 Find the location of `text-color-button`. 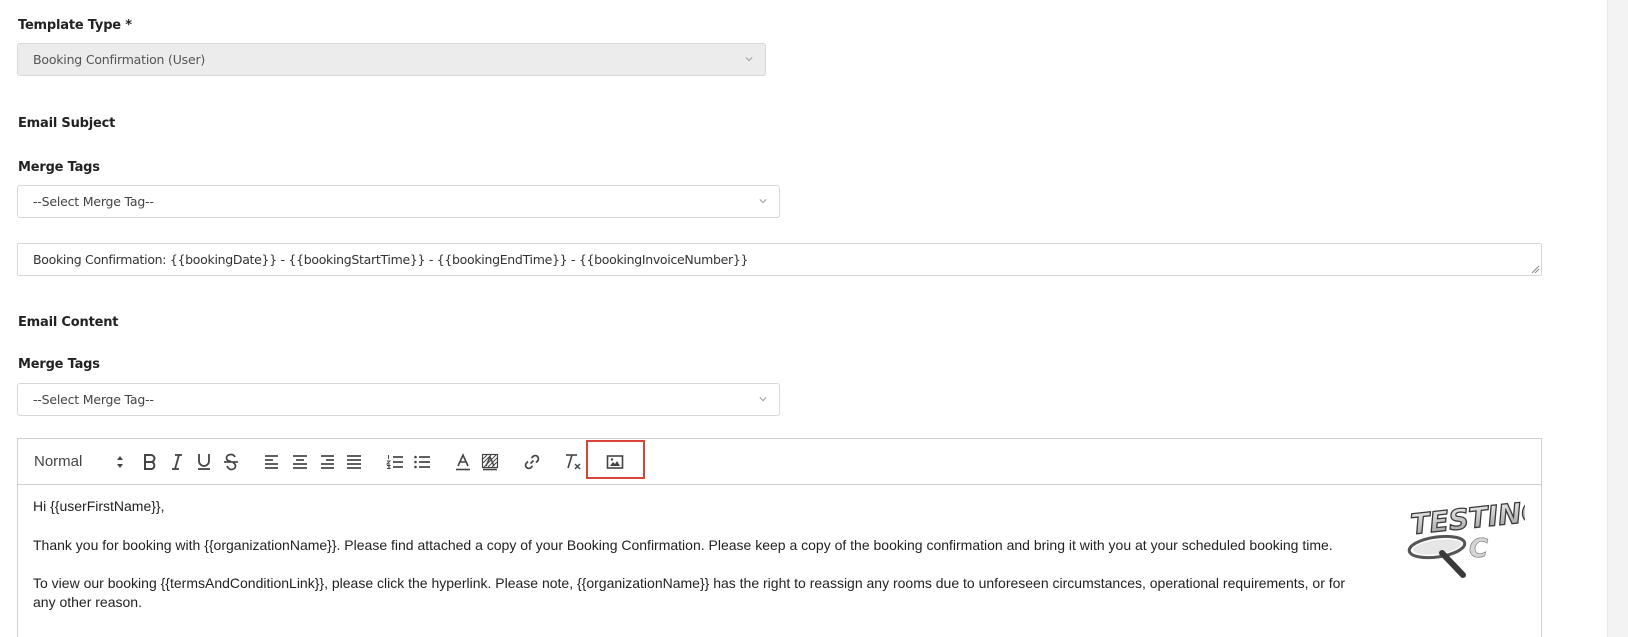

text-color-button is located at coordinates (463, 462).